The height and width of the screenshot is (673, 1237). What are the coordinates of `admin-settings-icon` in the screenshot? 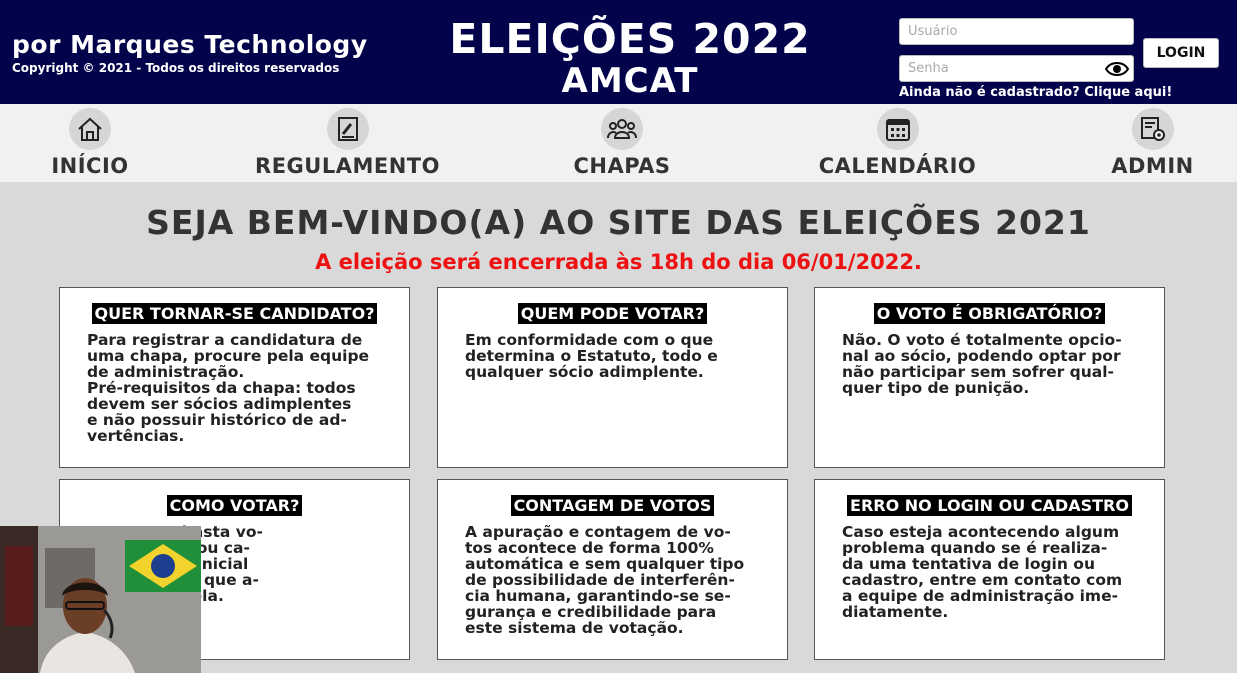 It's located at (1152, 129).